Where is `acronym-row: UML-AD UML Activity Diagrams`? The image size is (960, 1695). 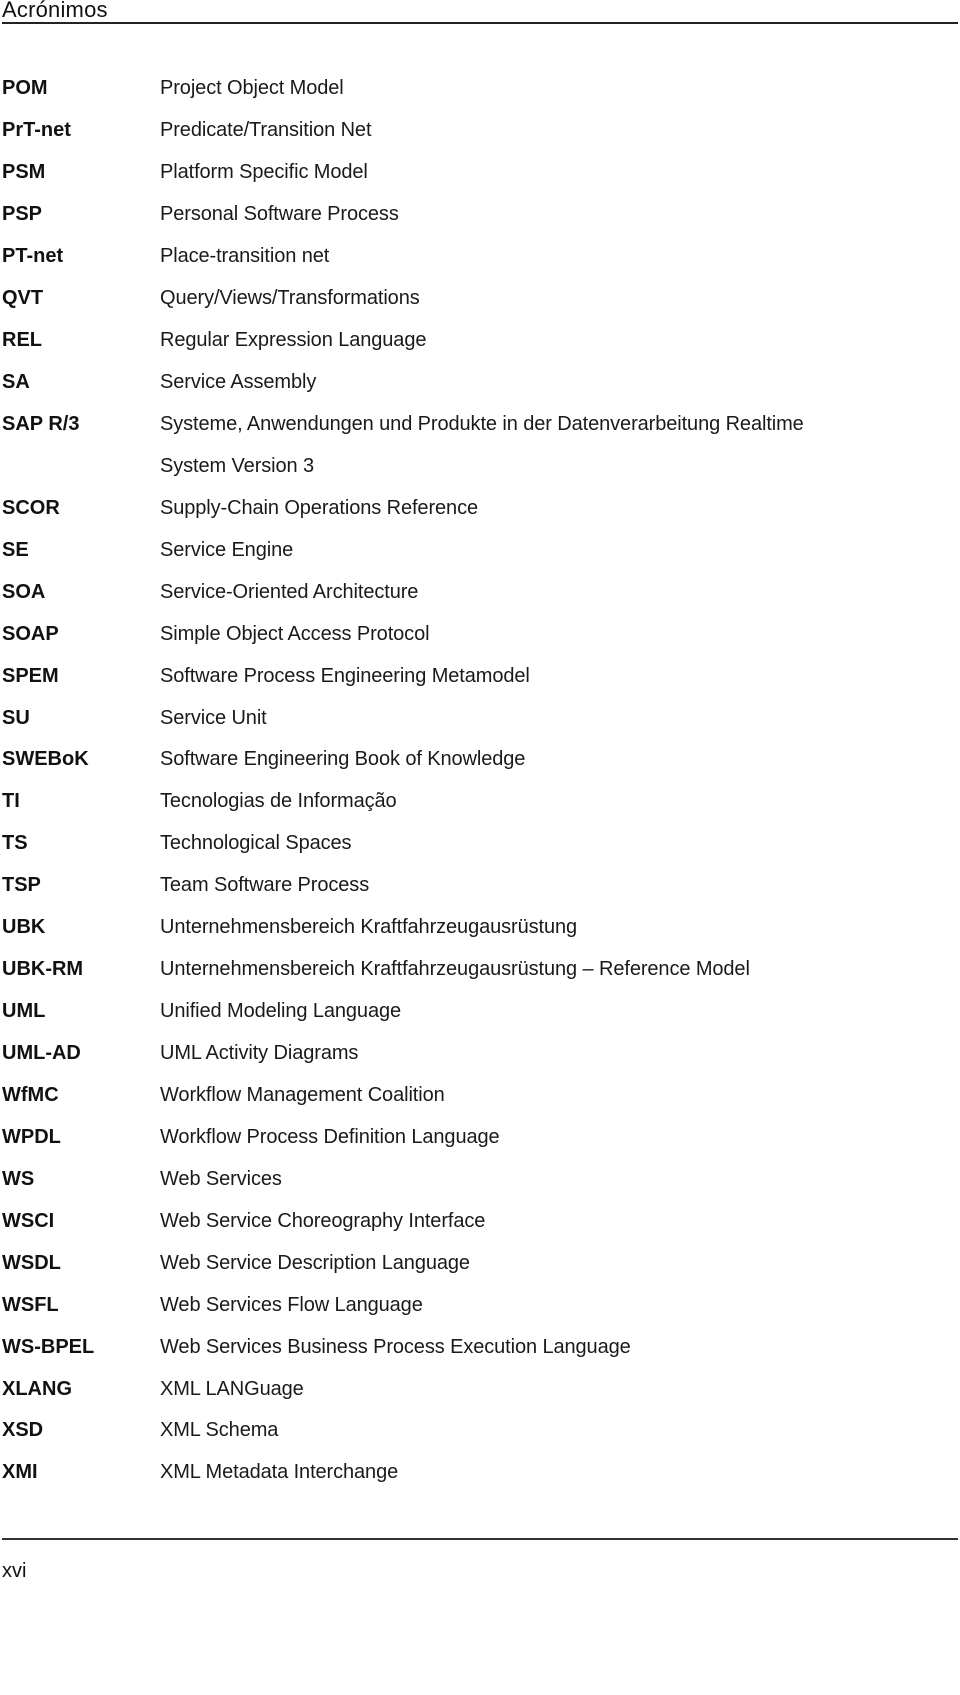
acronym-row: UML-AD UML Activity Diagrams is located at coordinates (477, 1054).